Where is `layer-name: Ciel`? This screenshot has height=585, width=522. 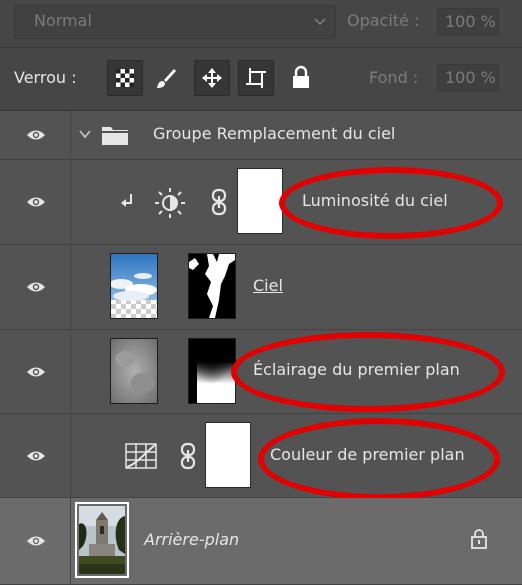
layer-name: Ciel is located at coordinates (268, 285).